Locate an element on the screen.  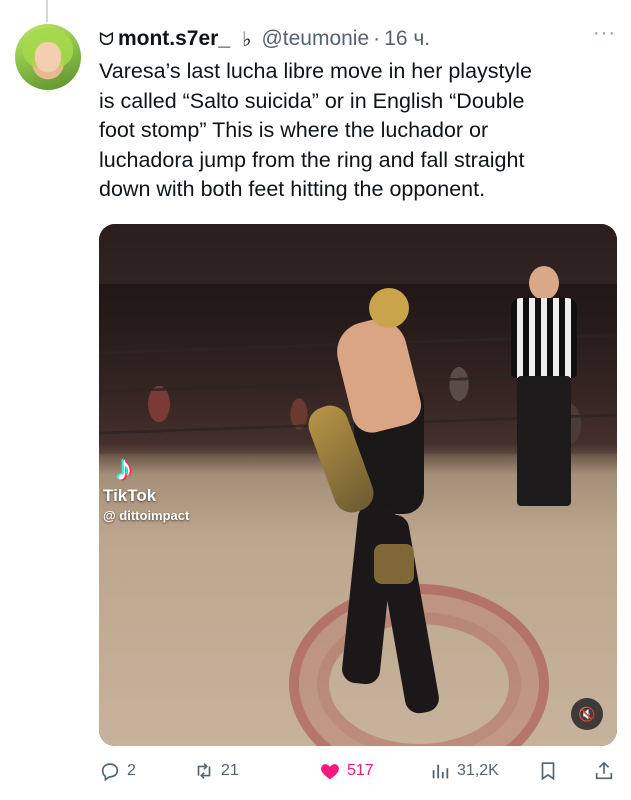
reply-icon is located at coordinates (110, 772).